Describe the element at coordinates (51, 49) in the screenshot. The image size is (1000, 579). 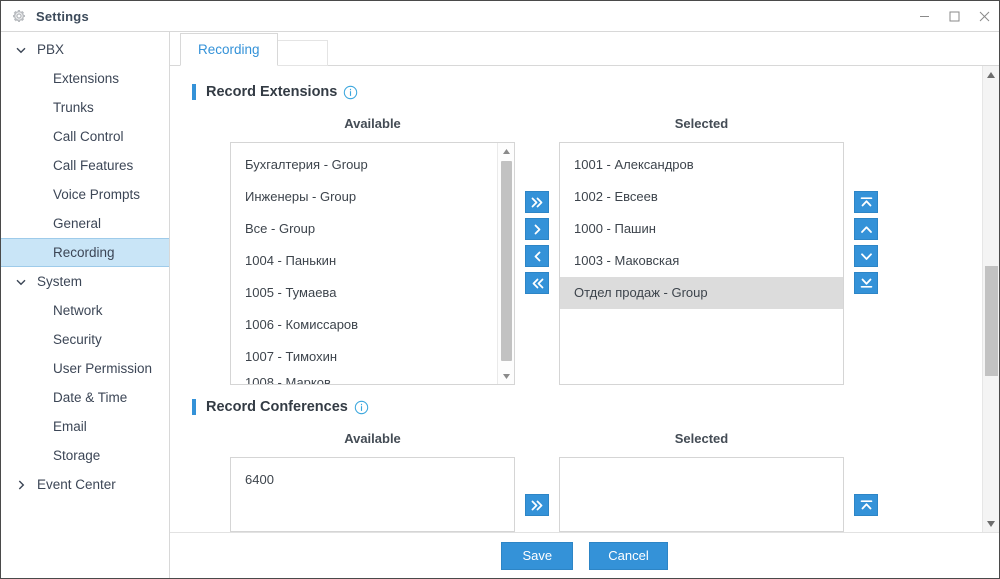
I see `sidebar-group-label: PBX` at that location.